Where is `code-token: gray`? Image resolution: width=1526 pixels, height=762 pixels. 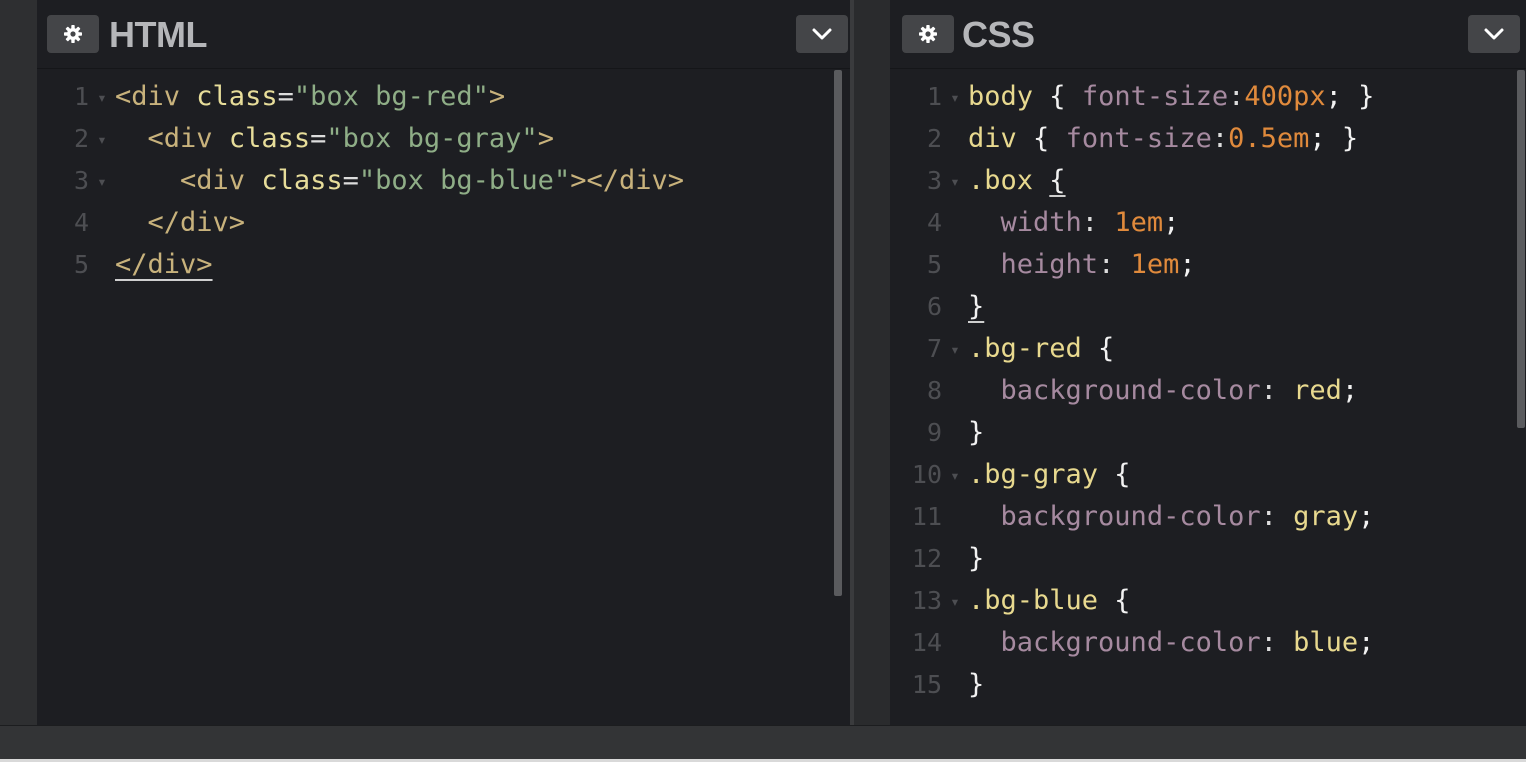 code-token: gray is located at coordinates (1326, 516).